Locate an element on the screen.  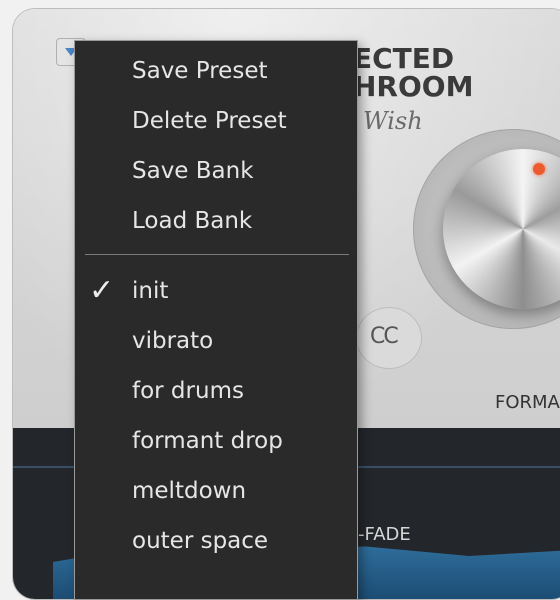
menu-item-save-preset: Save Preset is located at coordinates (199, 71).